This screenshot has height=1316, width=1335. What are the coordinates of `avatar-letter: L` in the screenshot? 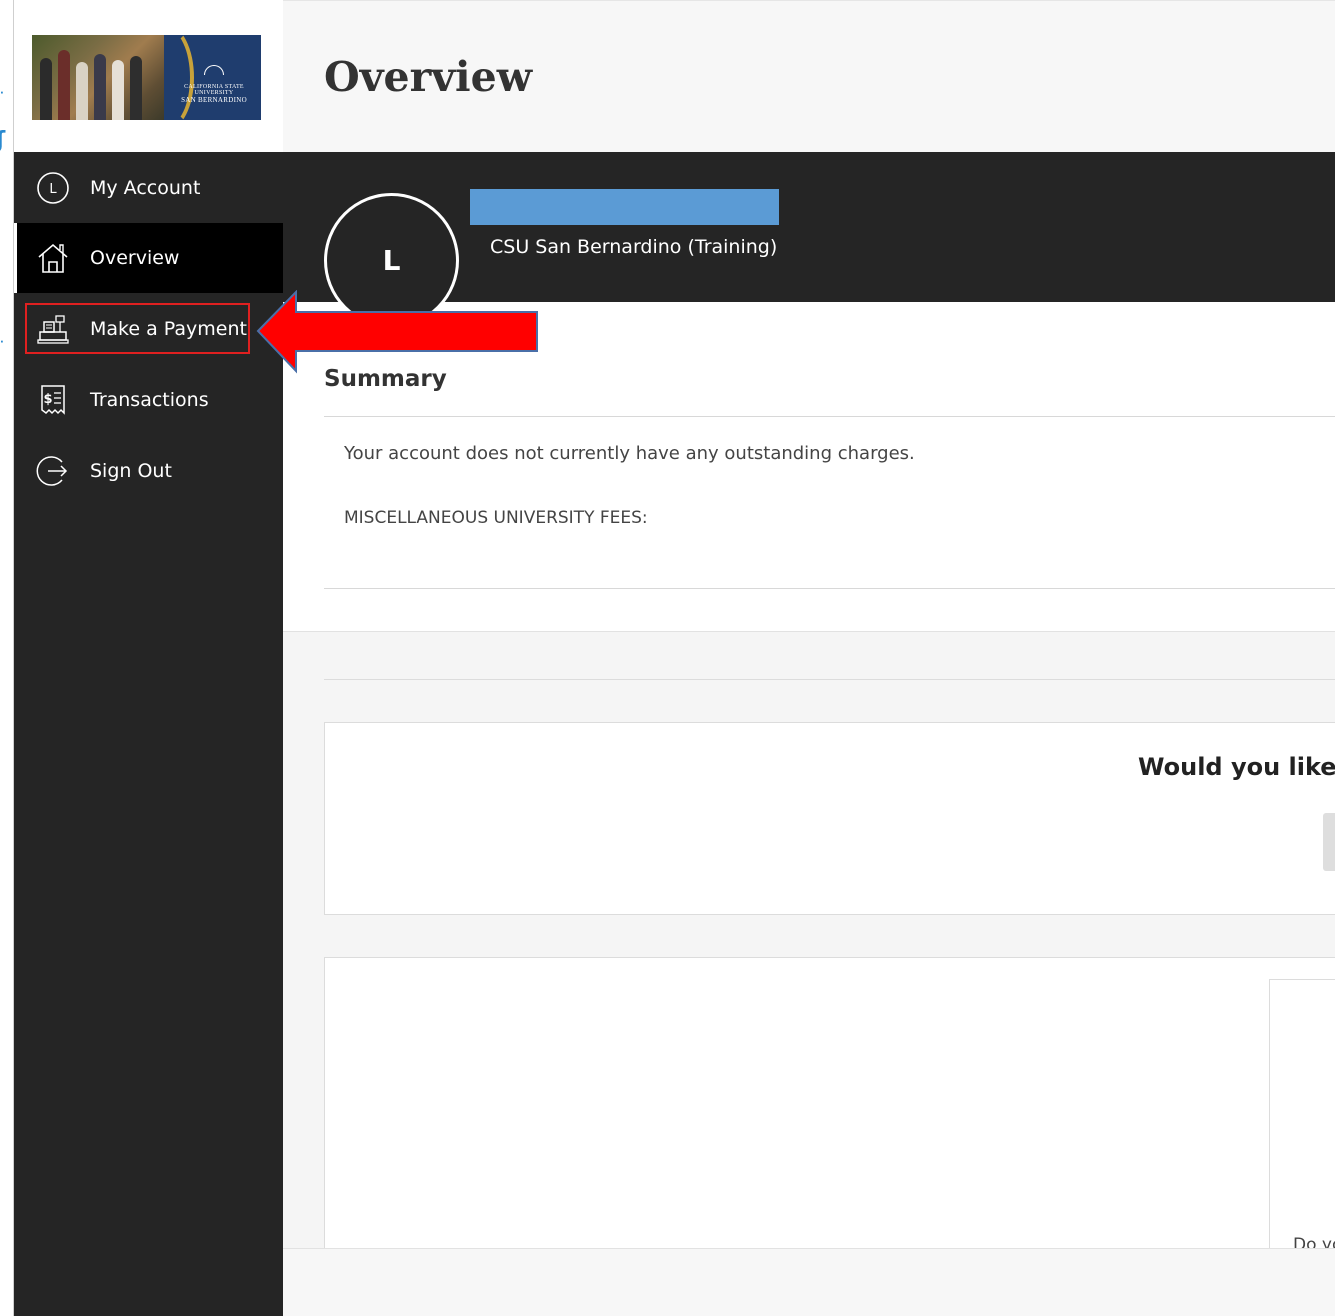 It's located at (391, 260).